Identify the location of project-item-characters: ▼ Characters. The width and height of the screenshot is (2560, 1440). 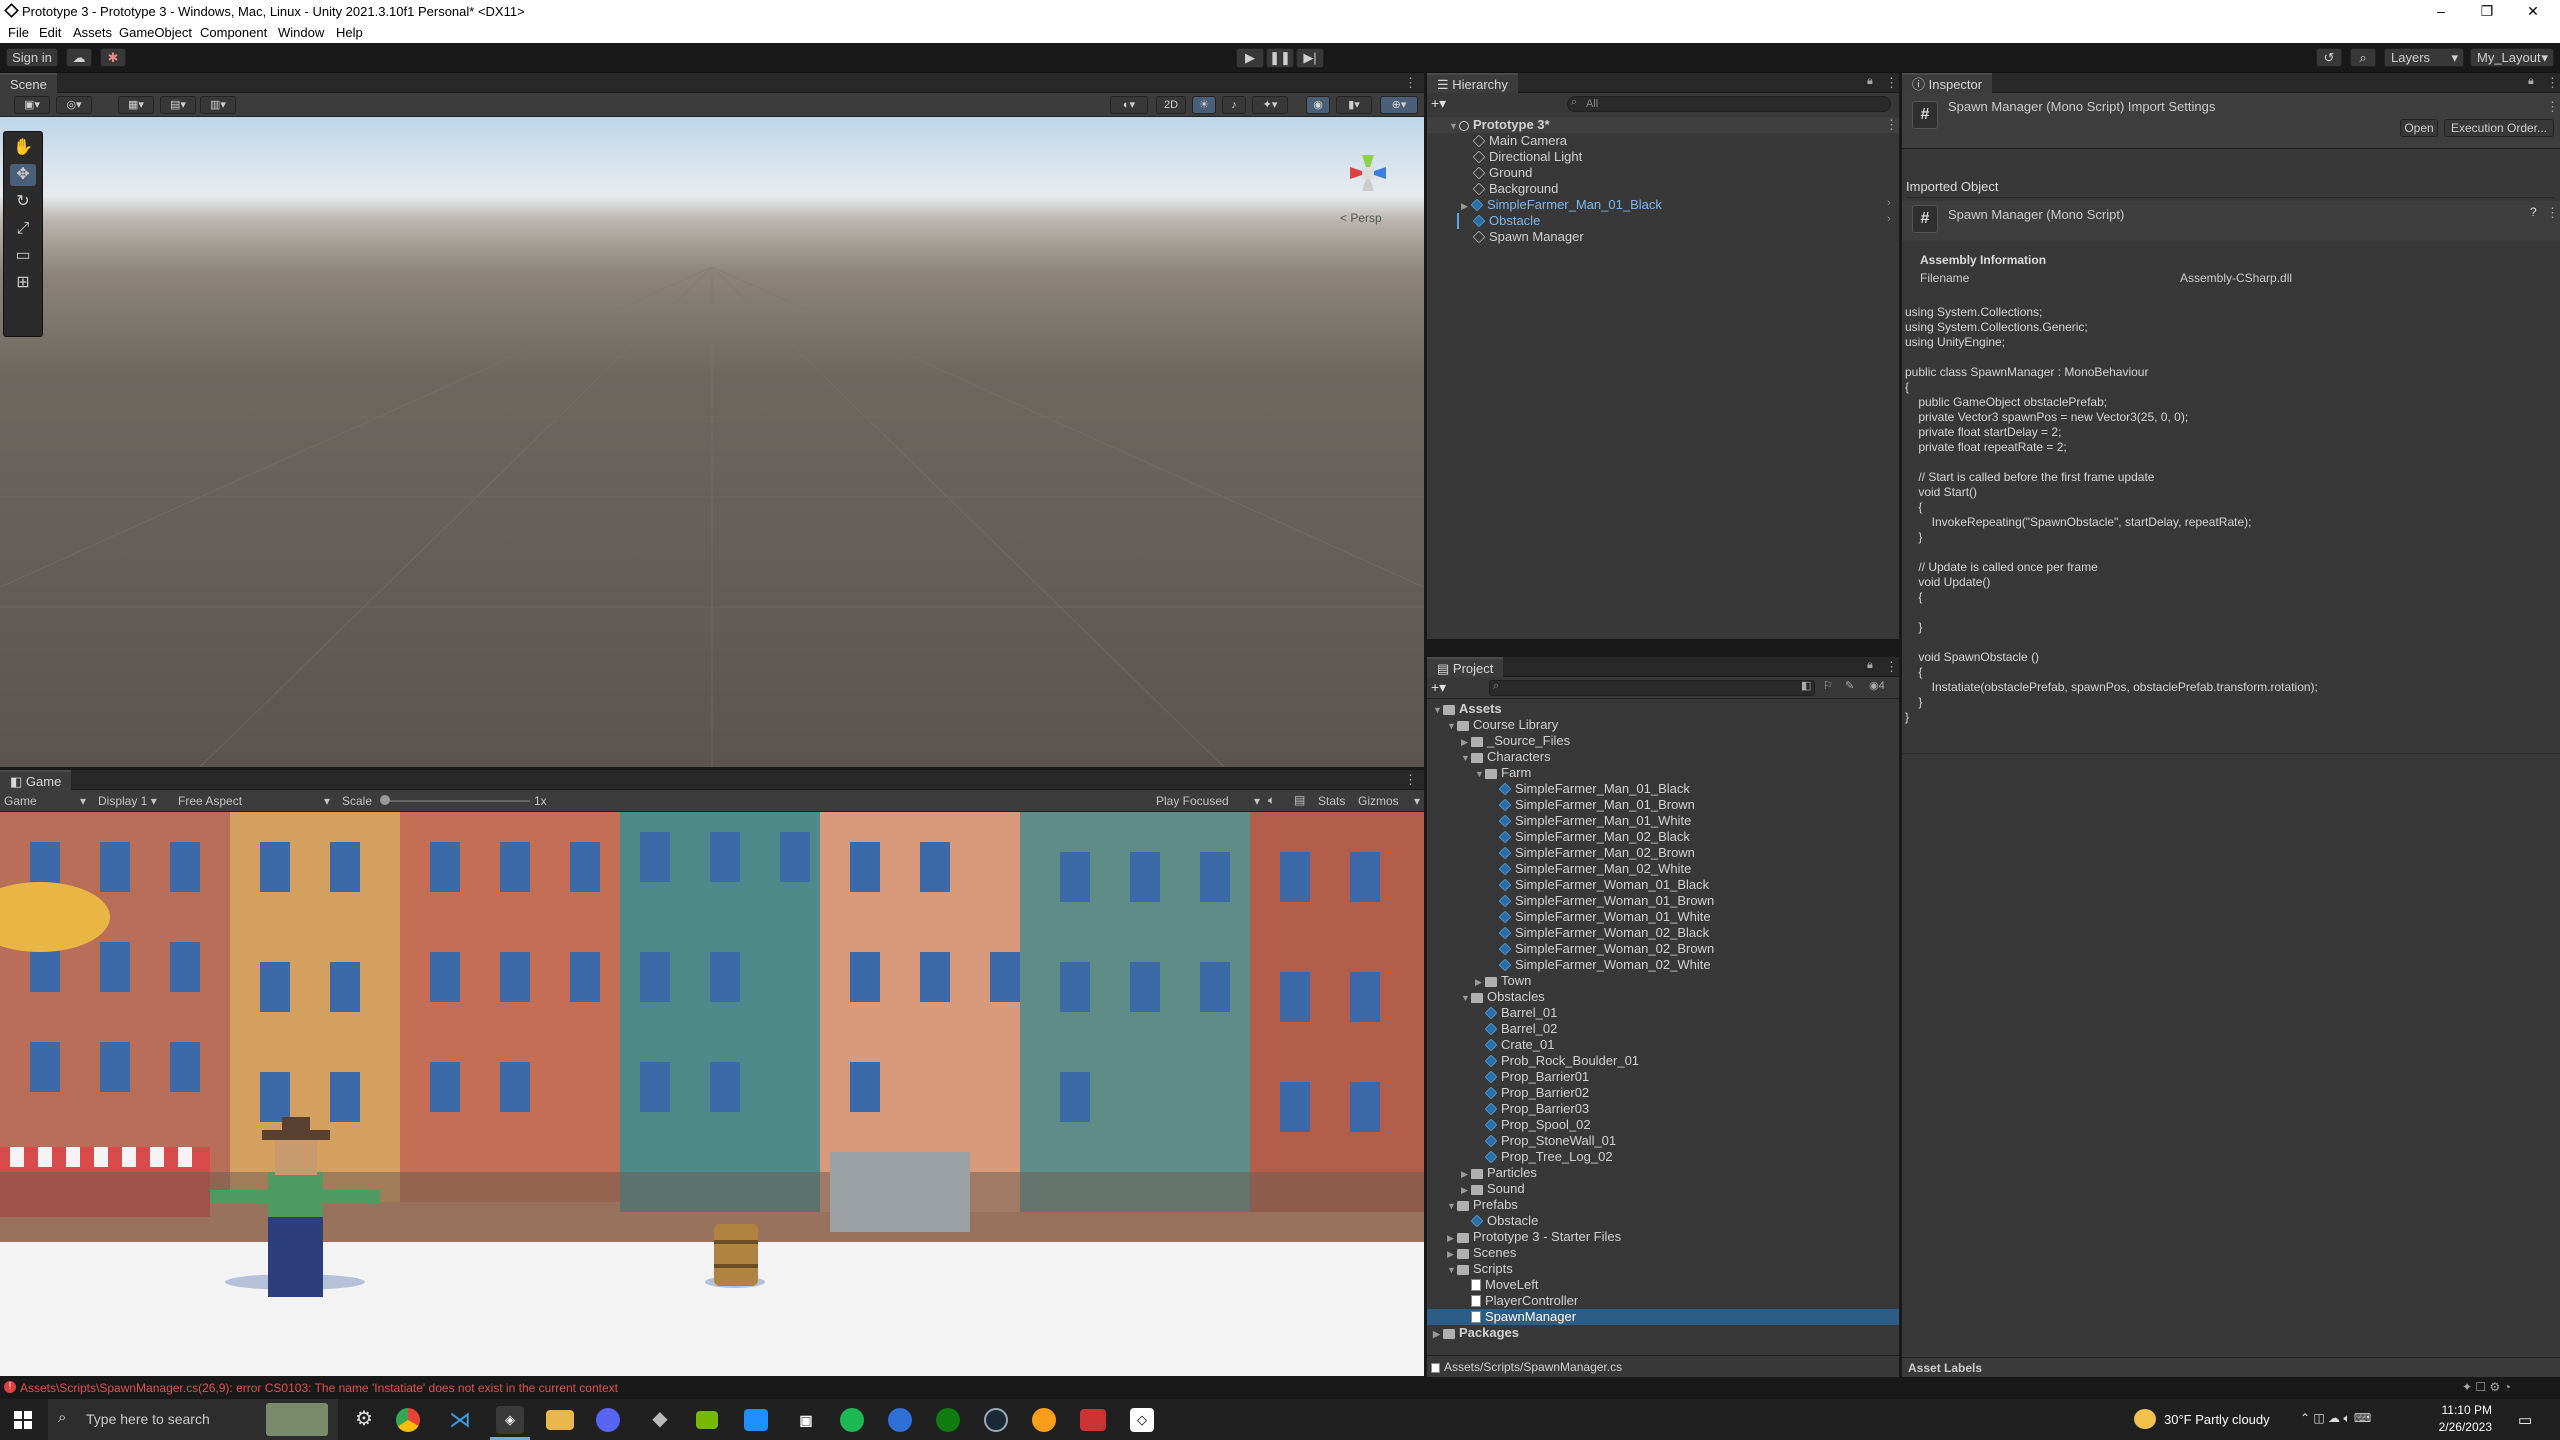
(1663, 757).